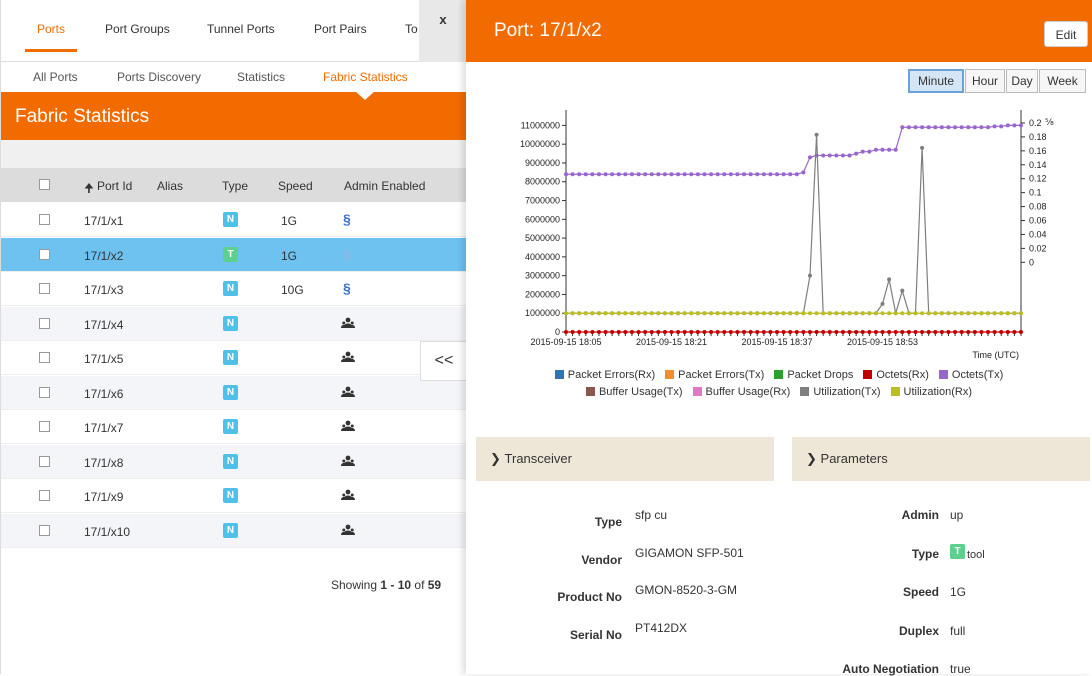 This screenshot has width=1092, height=676. What do you see at coordinates (51, 37) in the screenshot?
I see `tab-ports: Ports` at bounding box center [51, 37].